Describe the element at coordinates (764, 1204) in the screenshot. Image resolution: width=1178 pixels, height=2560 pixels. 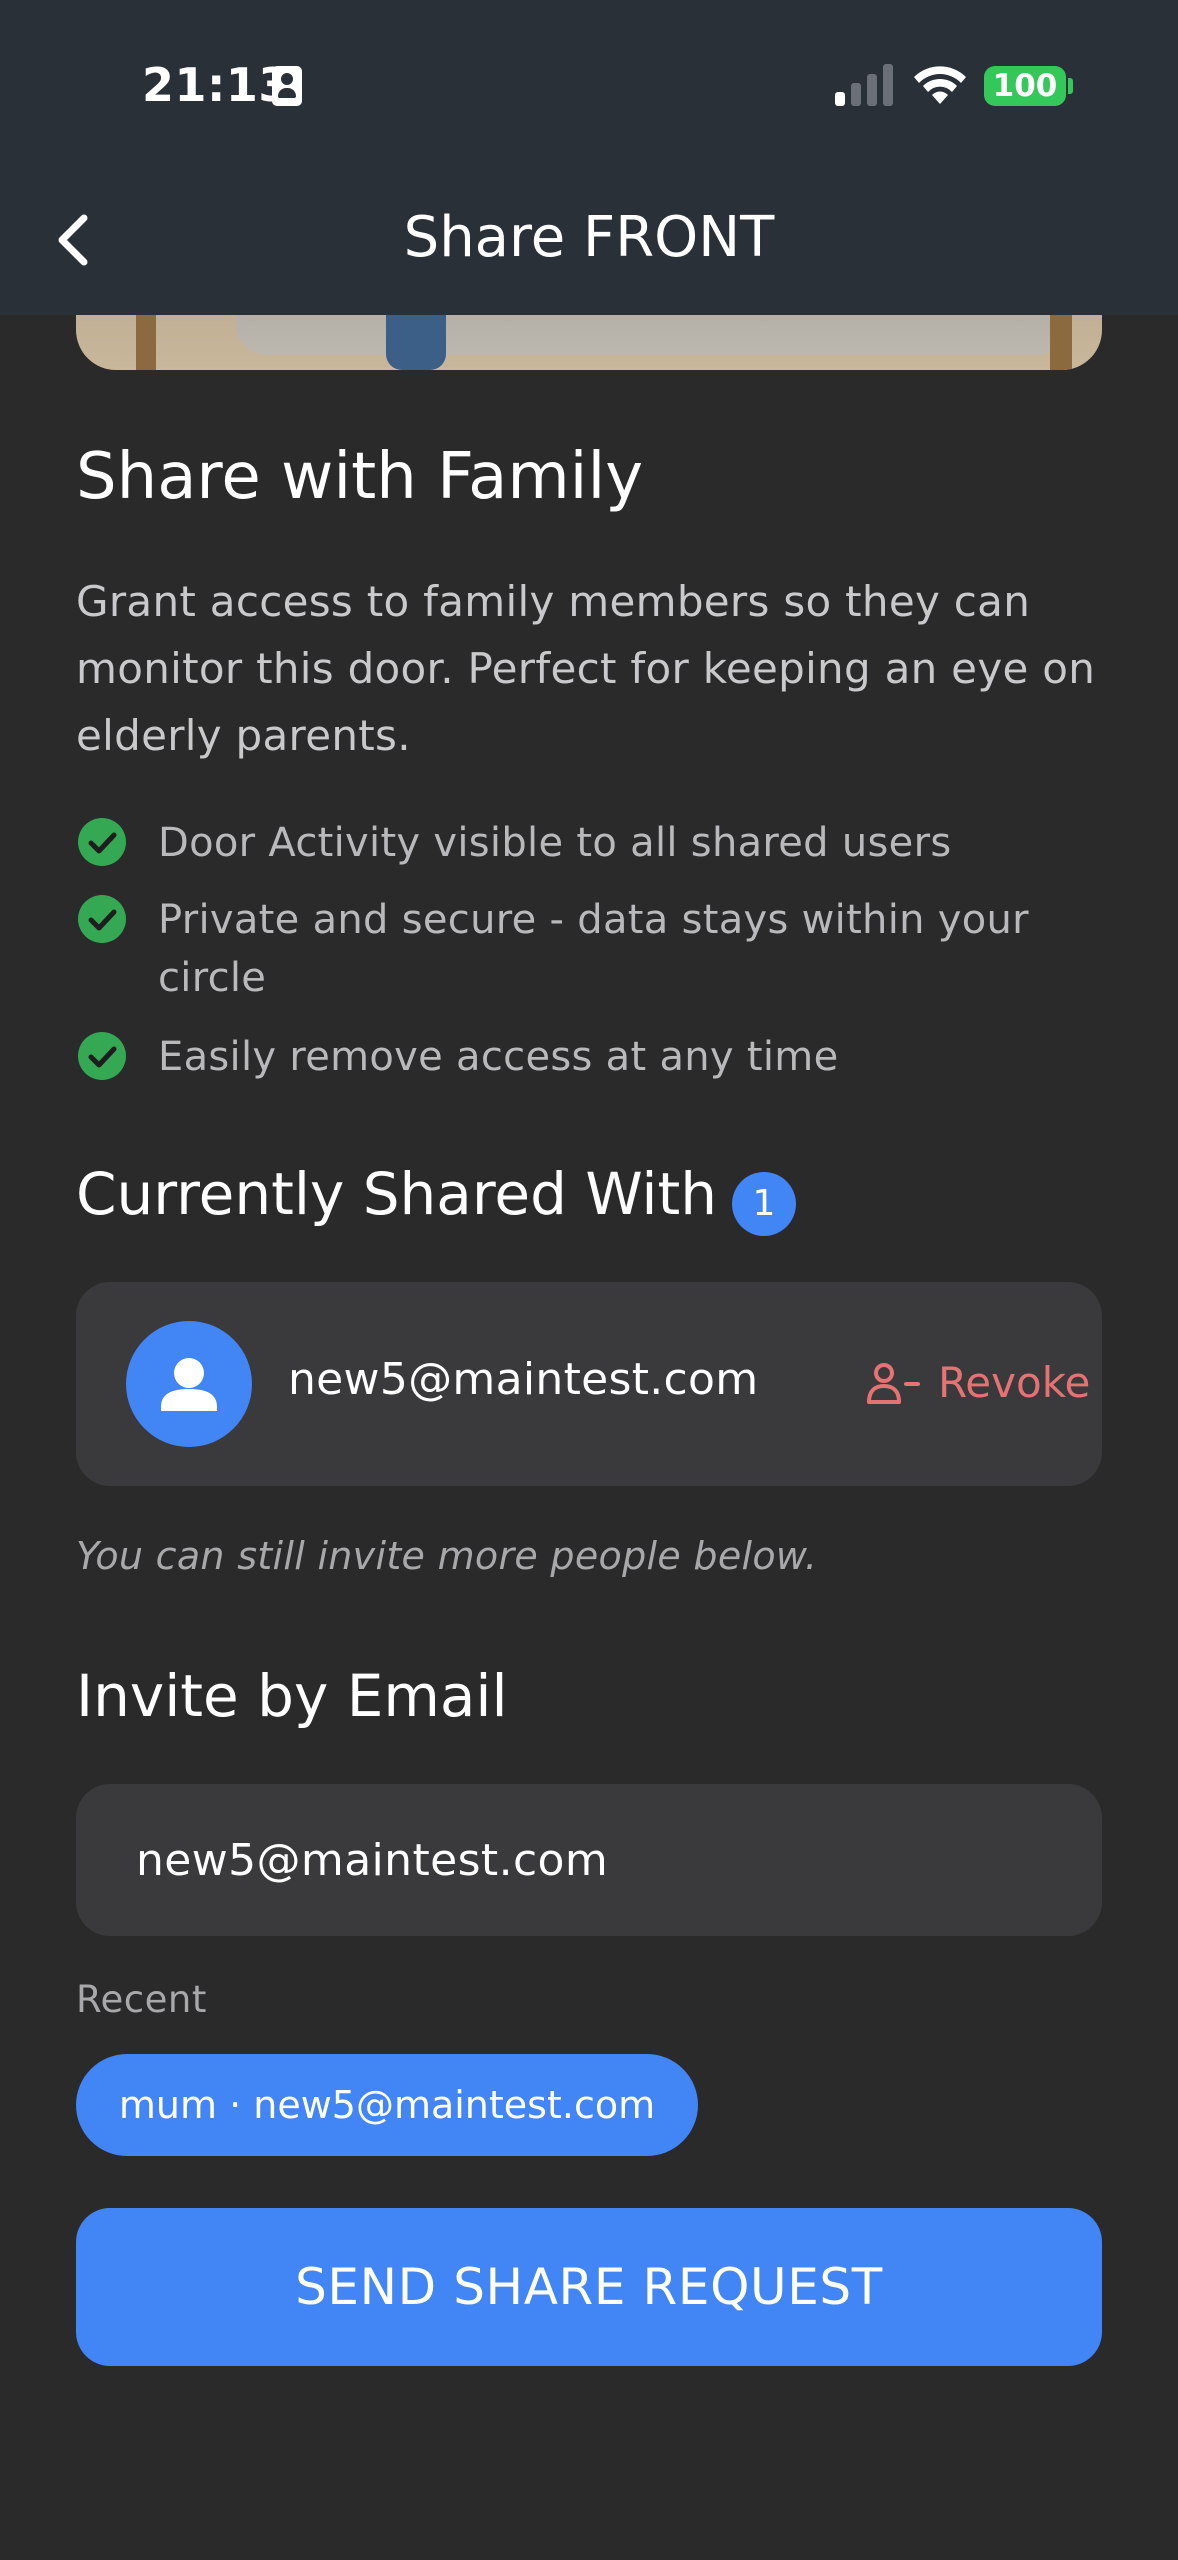
I see `shared-count-badge: 1` at that location.